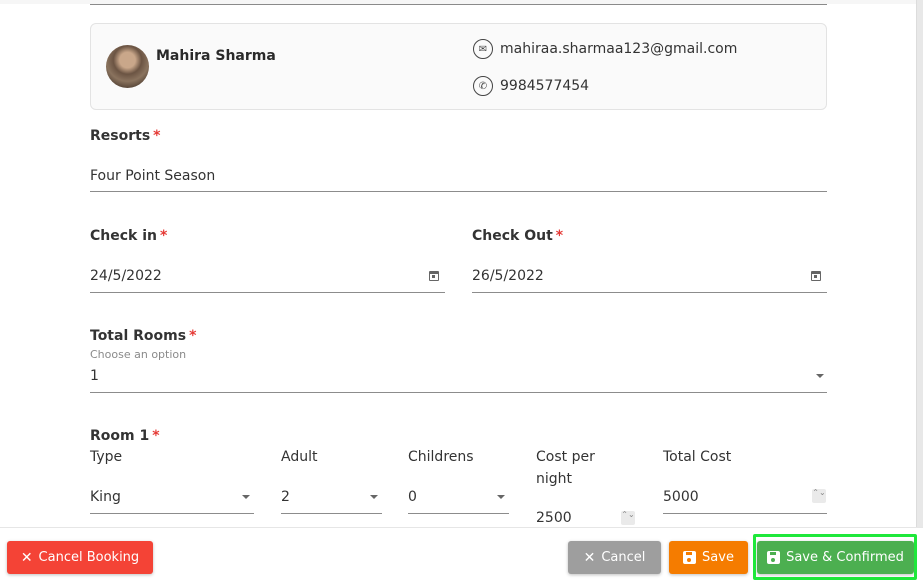 The image size is (923, 583). Describe the element at coordinates (483, 86) in the screenshot. I see `phone-icon: ✆` at that location.